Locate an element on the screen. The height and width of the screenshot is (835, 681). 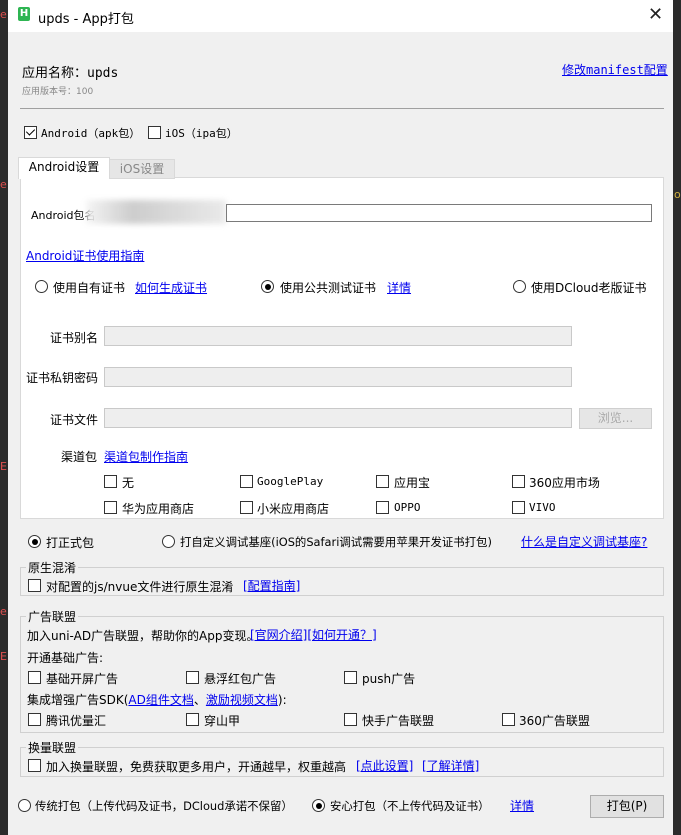
header-divider is located at coordinates (342, 108).